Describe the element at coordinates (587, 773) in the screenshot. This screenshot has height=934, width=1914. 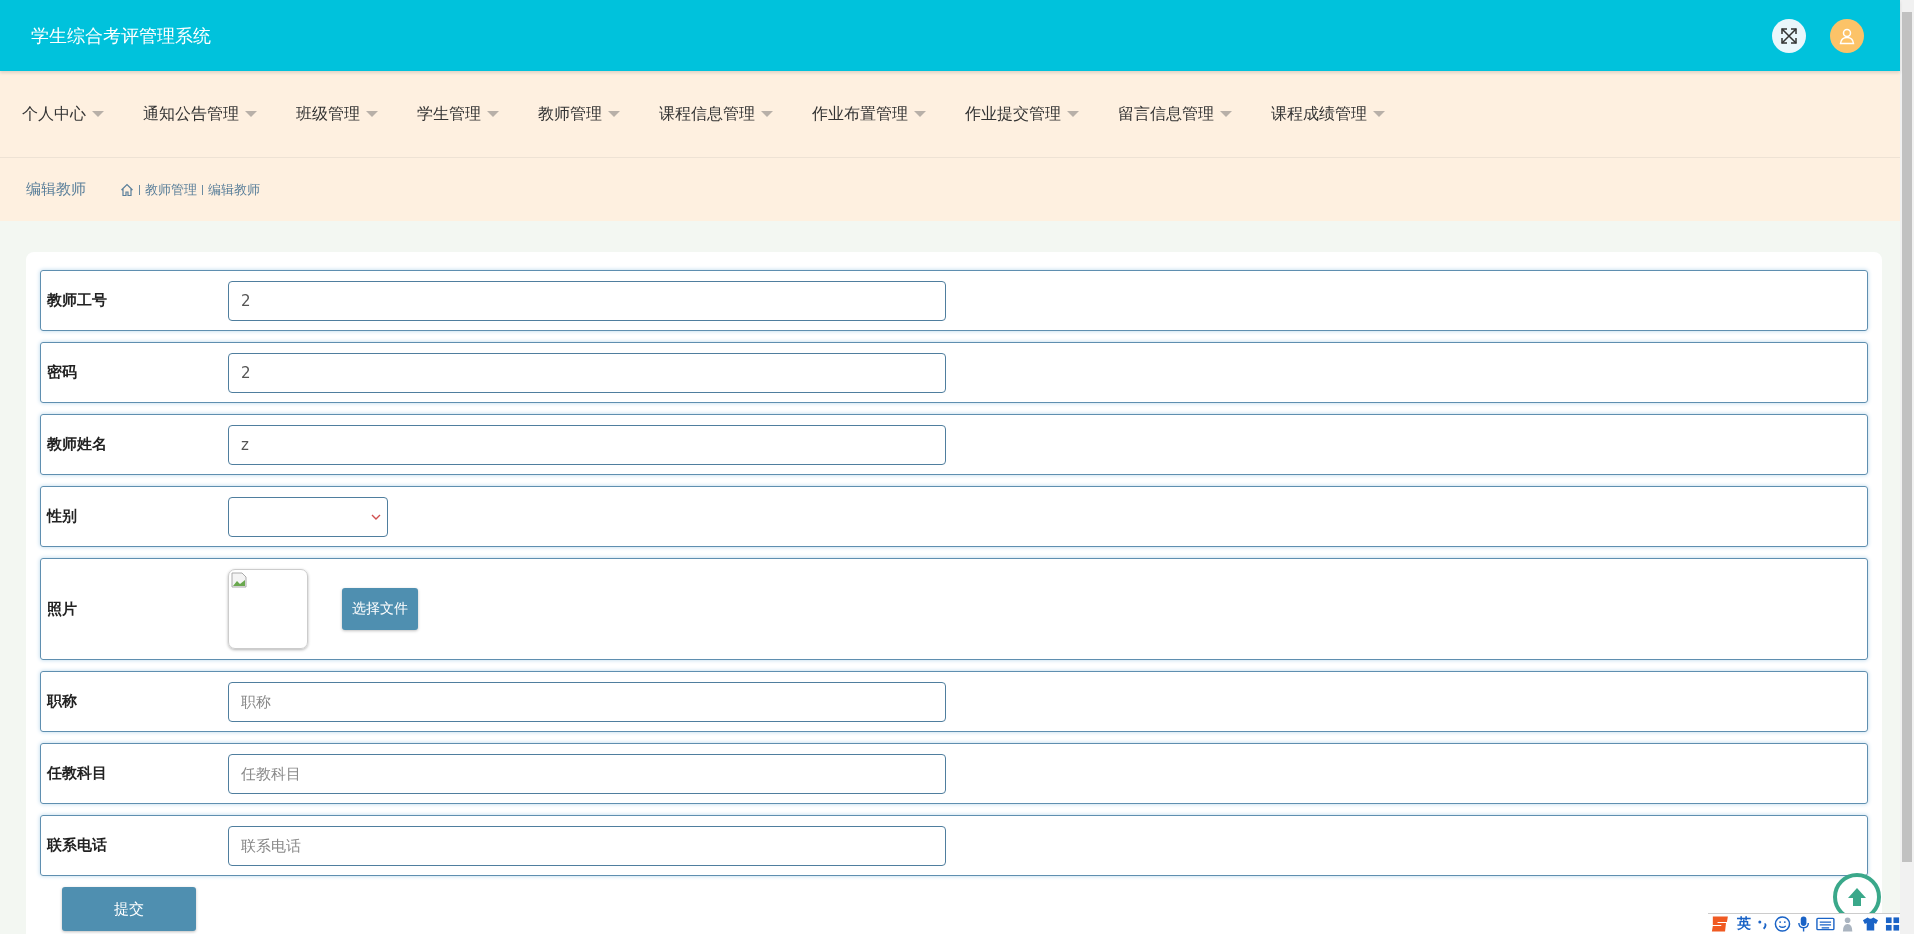
I see `text-input: 任教科目` at that location.